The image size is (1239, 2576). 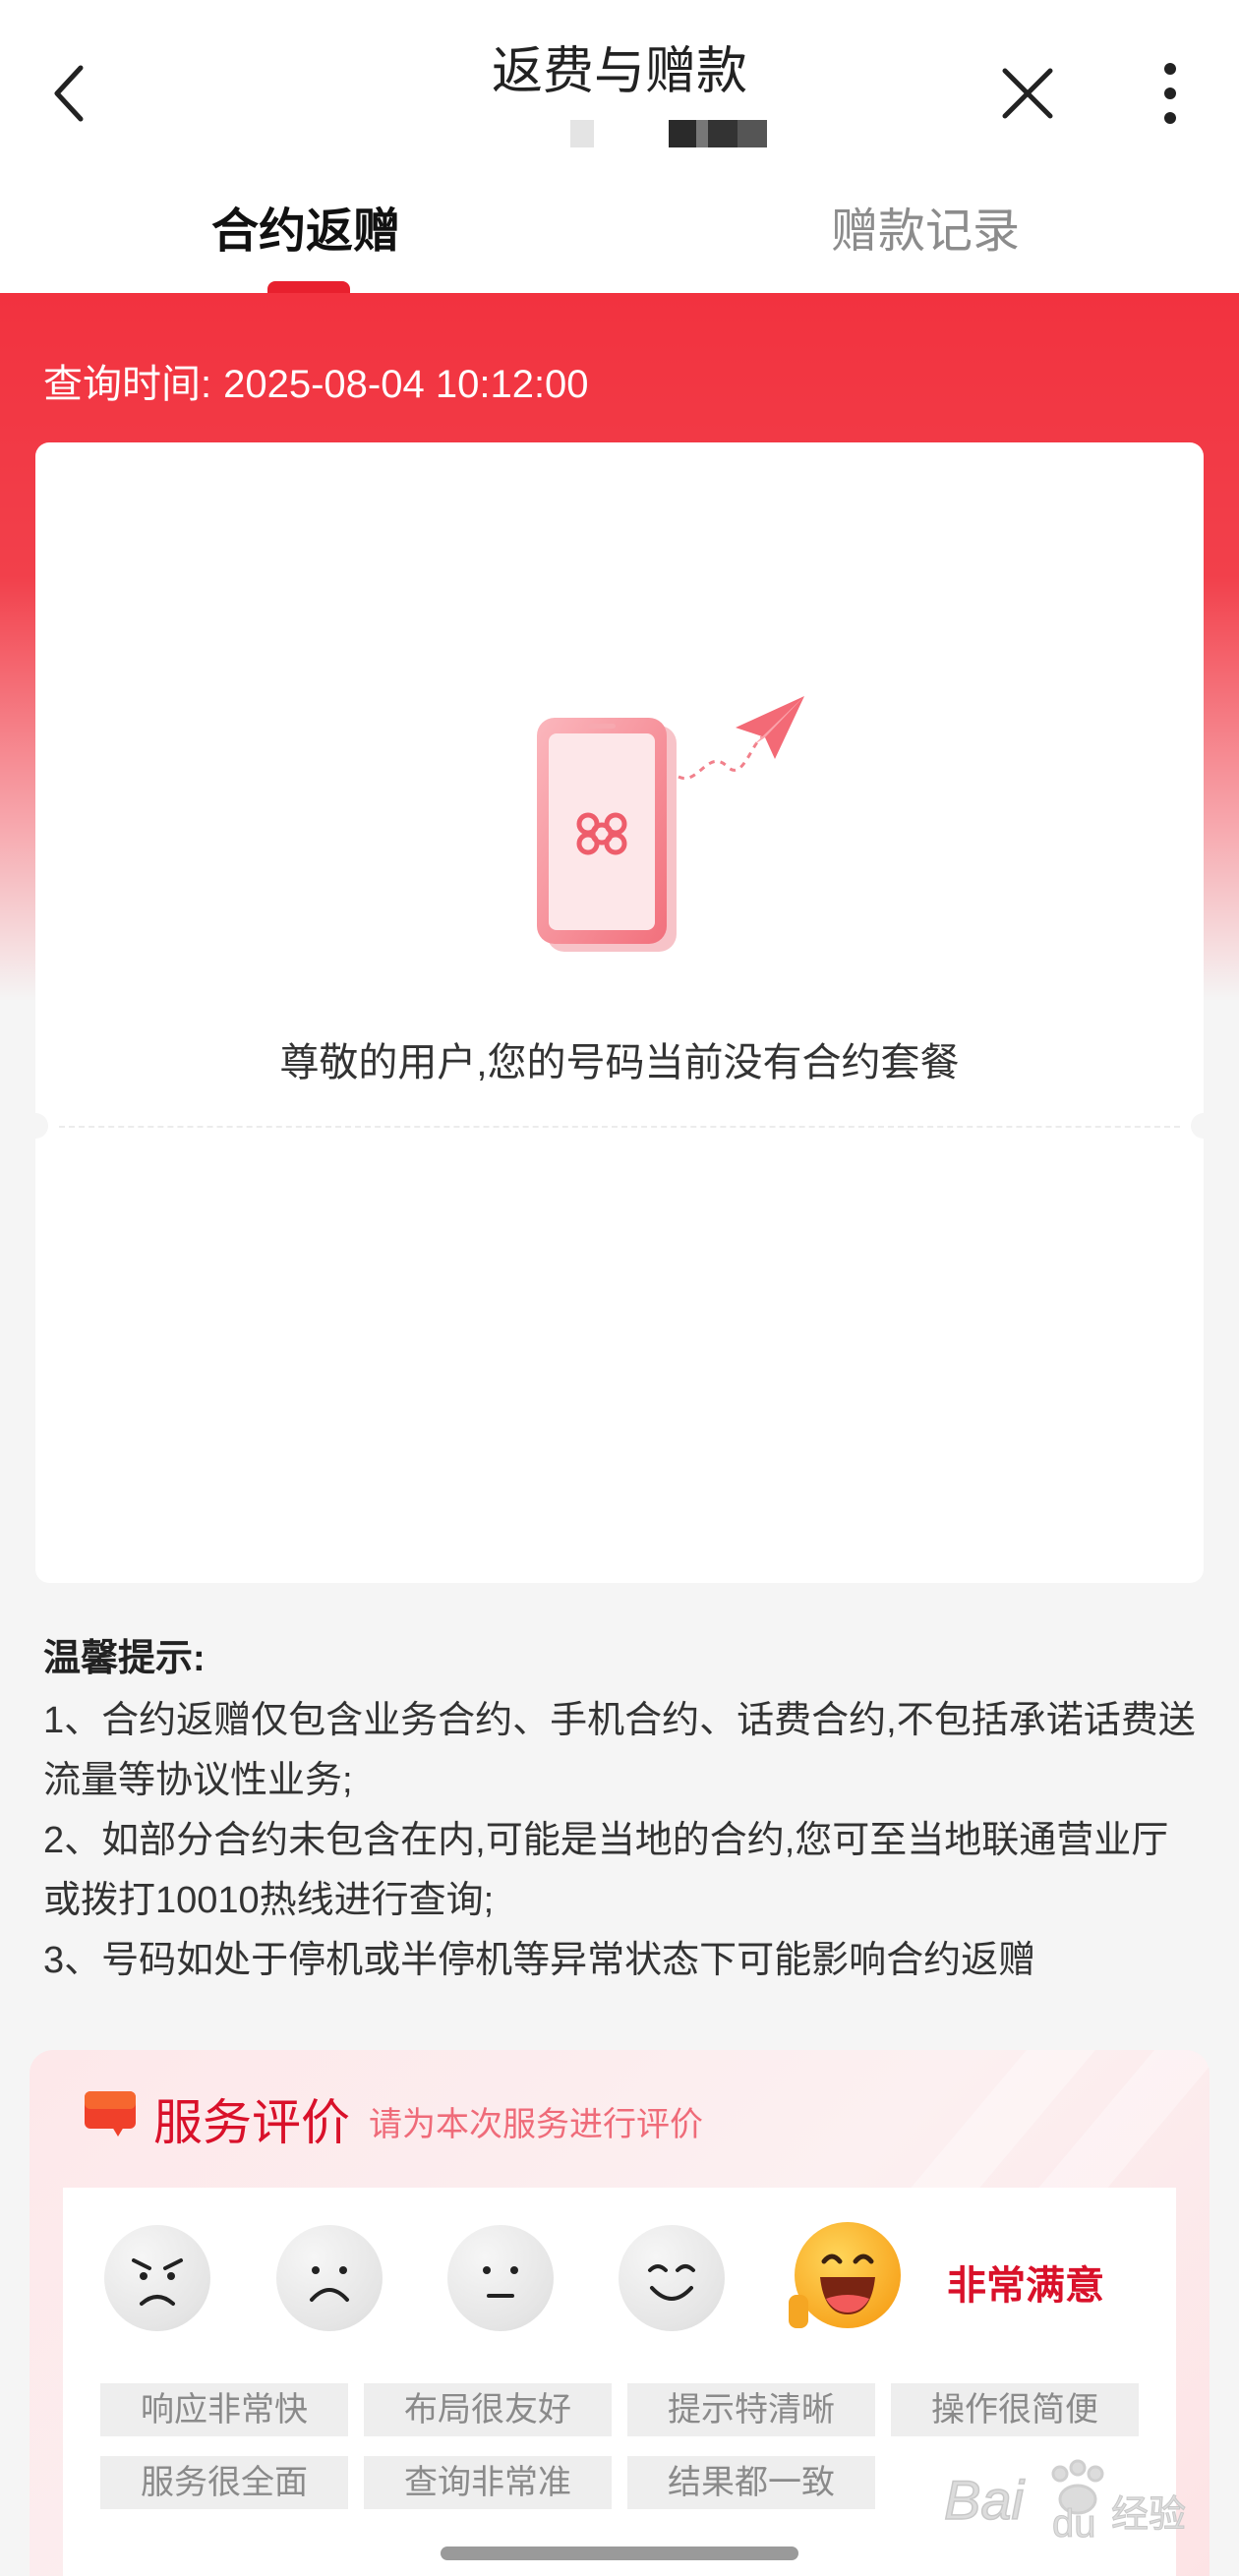 What do you see at coordinates (751, 2409) in the screenshot?
I see `feedback-tag: 提示特清晰` at bounding box center [751, 2409].